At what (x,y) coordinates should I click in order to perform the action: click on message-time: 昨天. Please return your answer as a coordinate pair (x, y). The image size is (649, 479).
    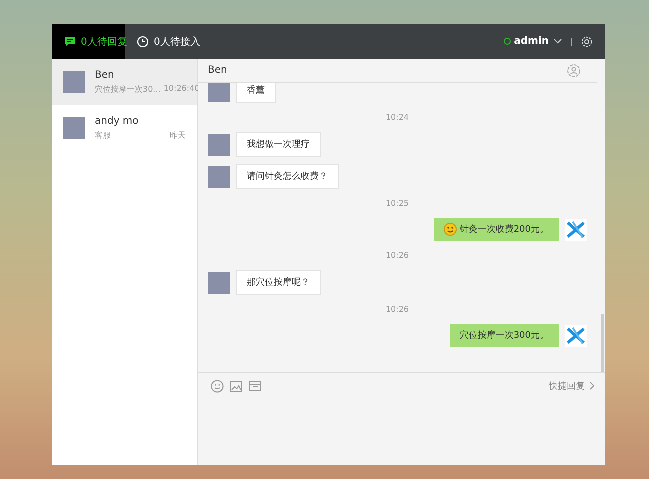
    Looking at the image, I should click on (178, 135).